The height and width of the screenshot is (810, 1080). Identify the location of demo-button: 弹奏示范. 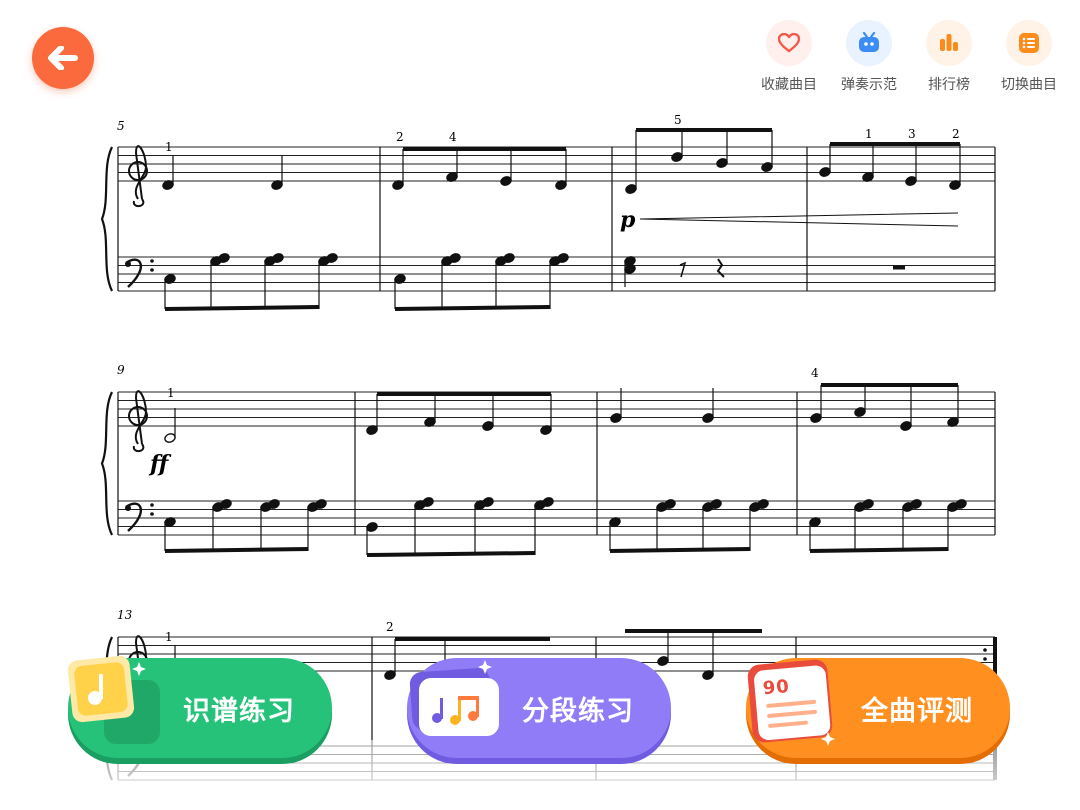
(869, 57).